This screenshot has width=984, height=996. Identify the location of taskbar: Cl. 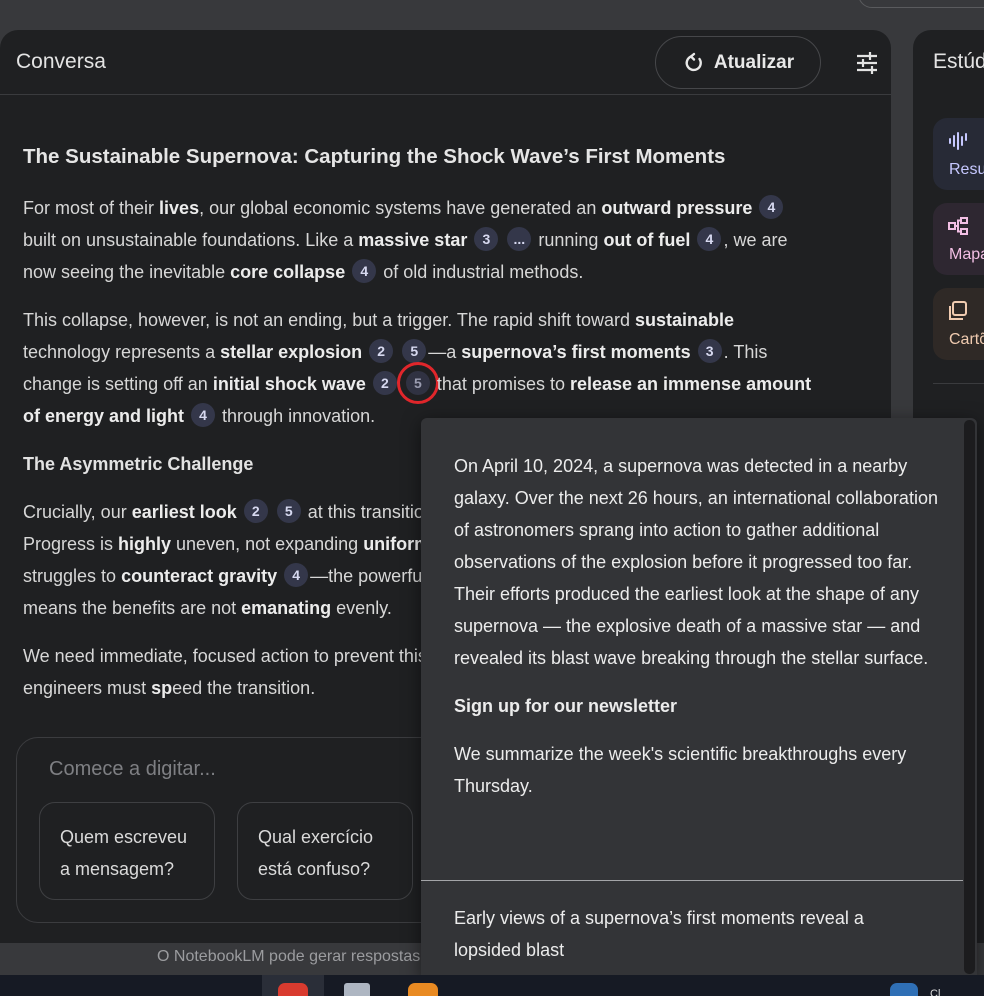
(492, 985).